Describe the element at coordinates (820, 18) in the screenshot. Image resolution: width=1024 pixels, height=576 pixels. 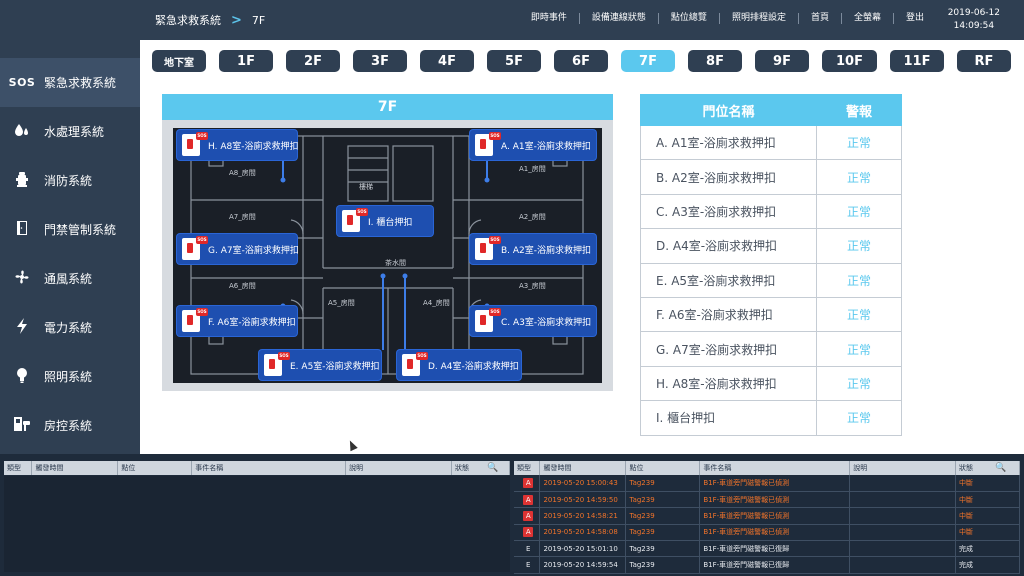
I see `nav-home: 首頁` at that location.